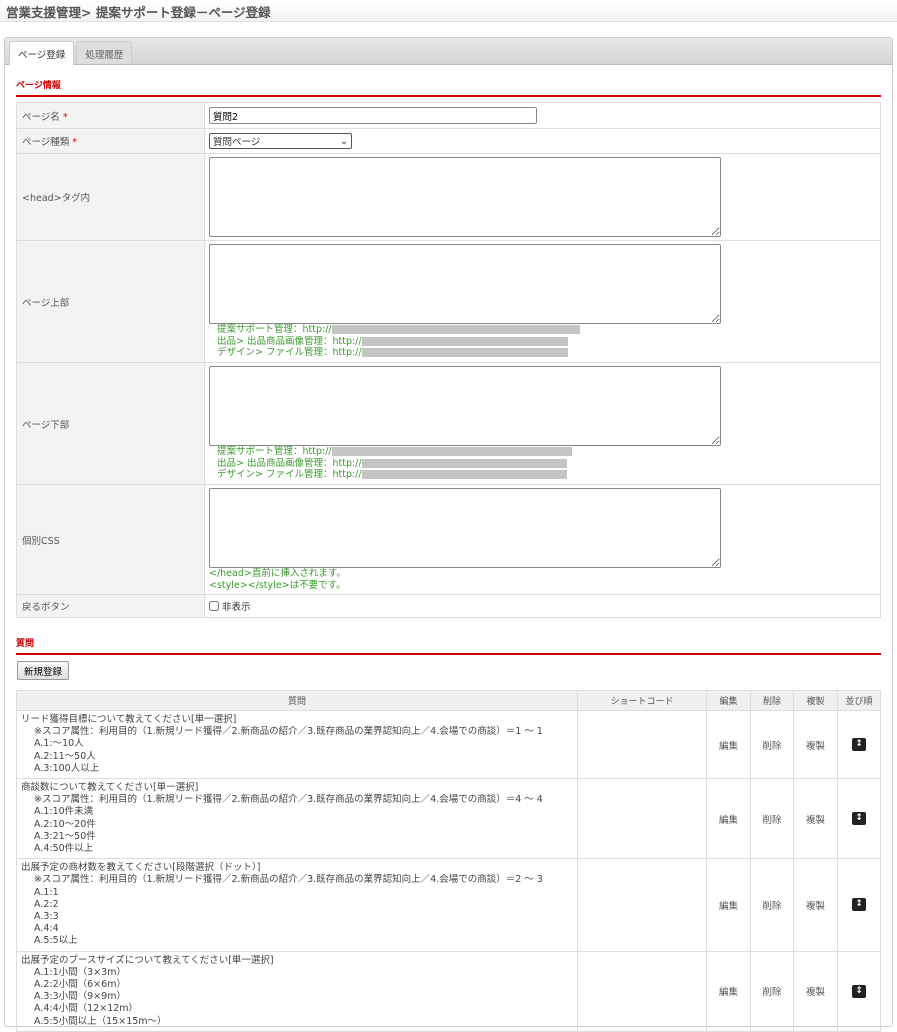 The height and width of the screenshot is (1032, 897). I want to click on page-type-label: ページ種類, so click(46, 142).